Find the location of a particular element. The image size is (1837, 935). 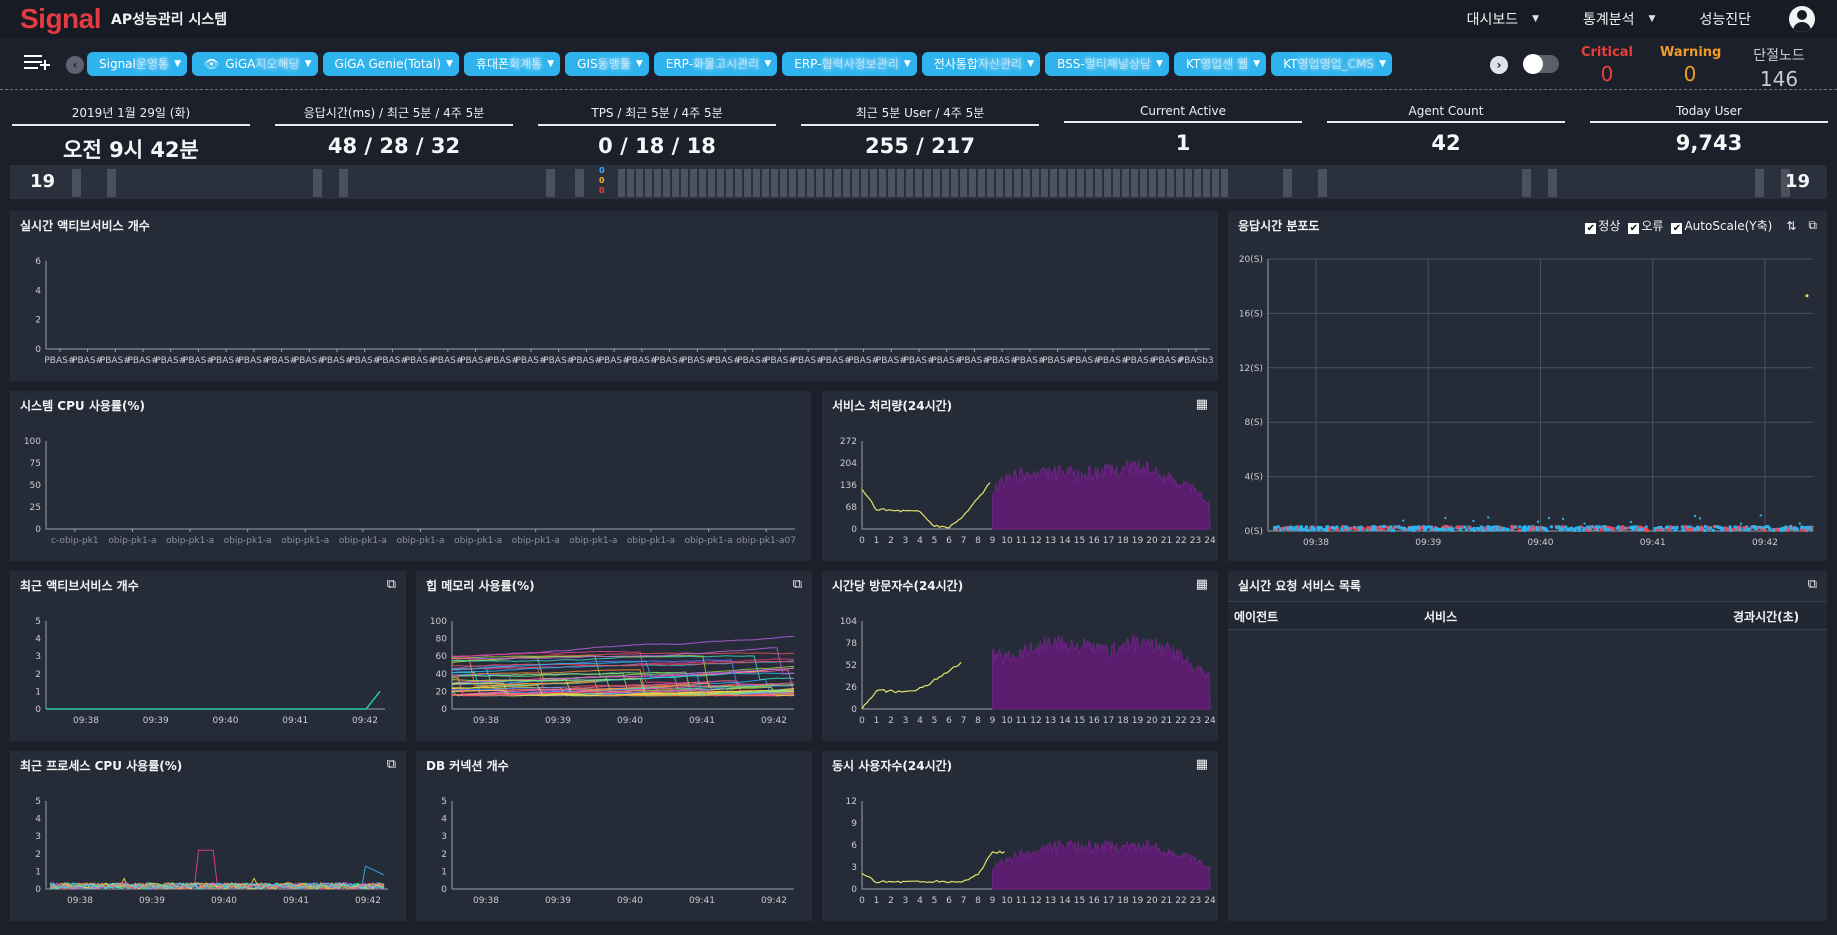

agent-group-chip: KT영업영업_CMS ▼ is located at coordinates (1331, 64).